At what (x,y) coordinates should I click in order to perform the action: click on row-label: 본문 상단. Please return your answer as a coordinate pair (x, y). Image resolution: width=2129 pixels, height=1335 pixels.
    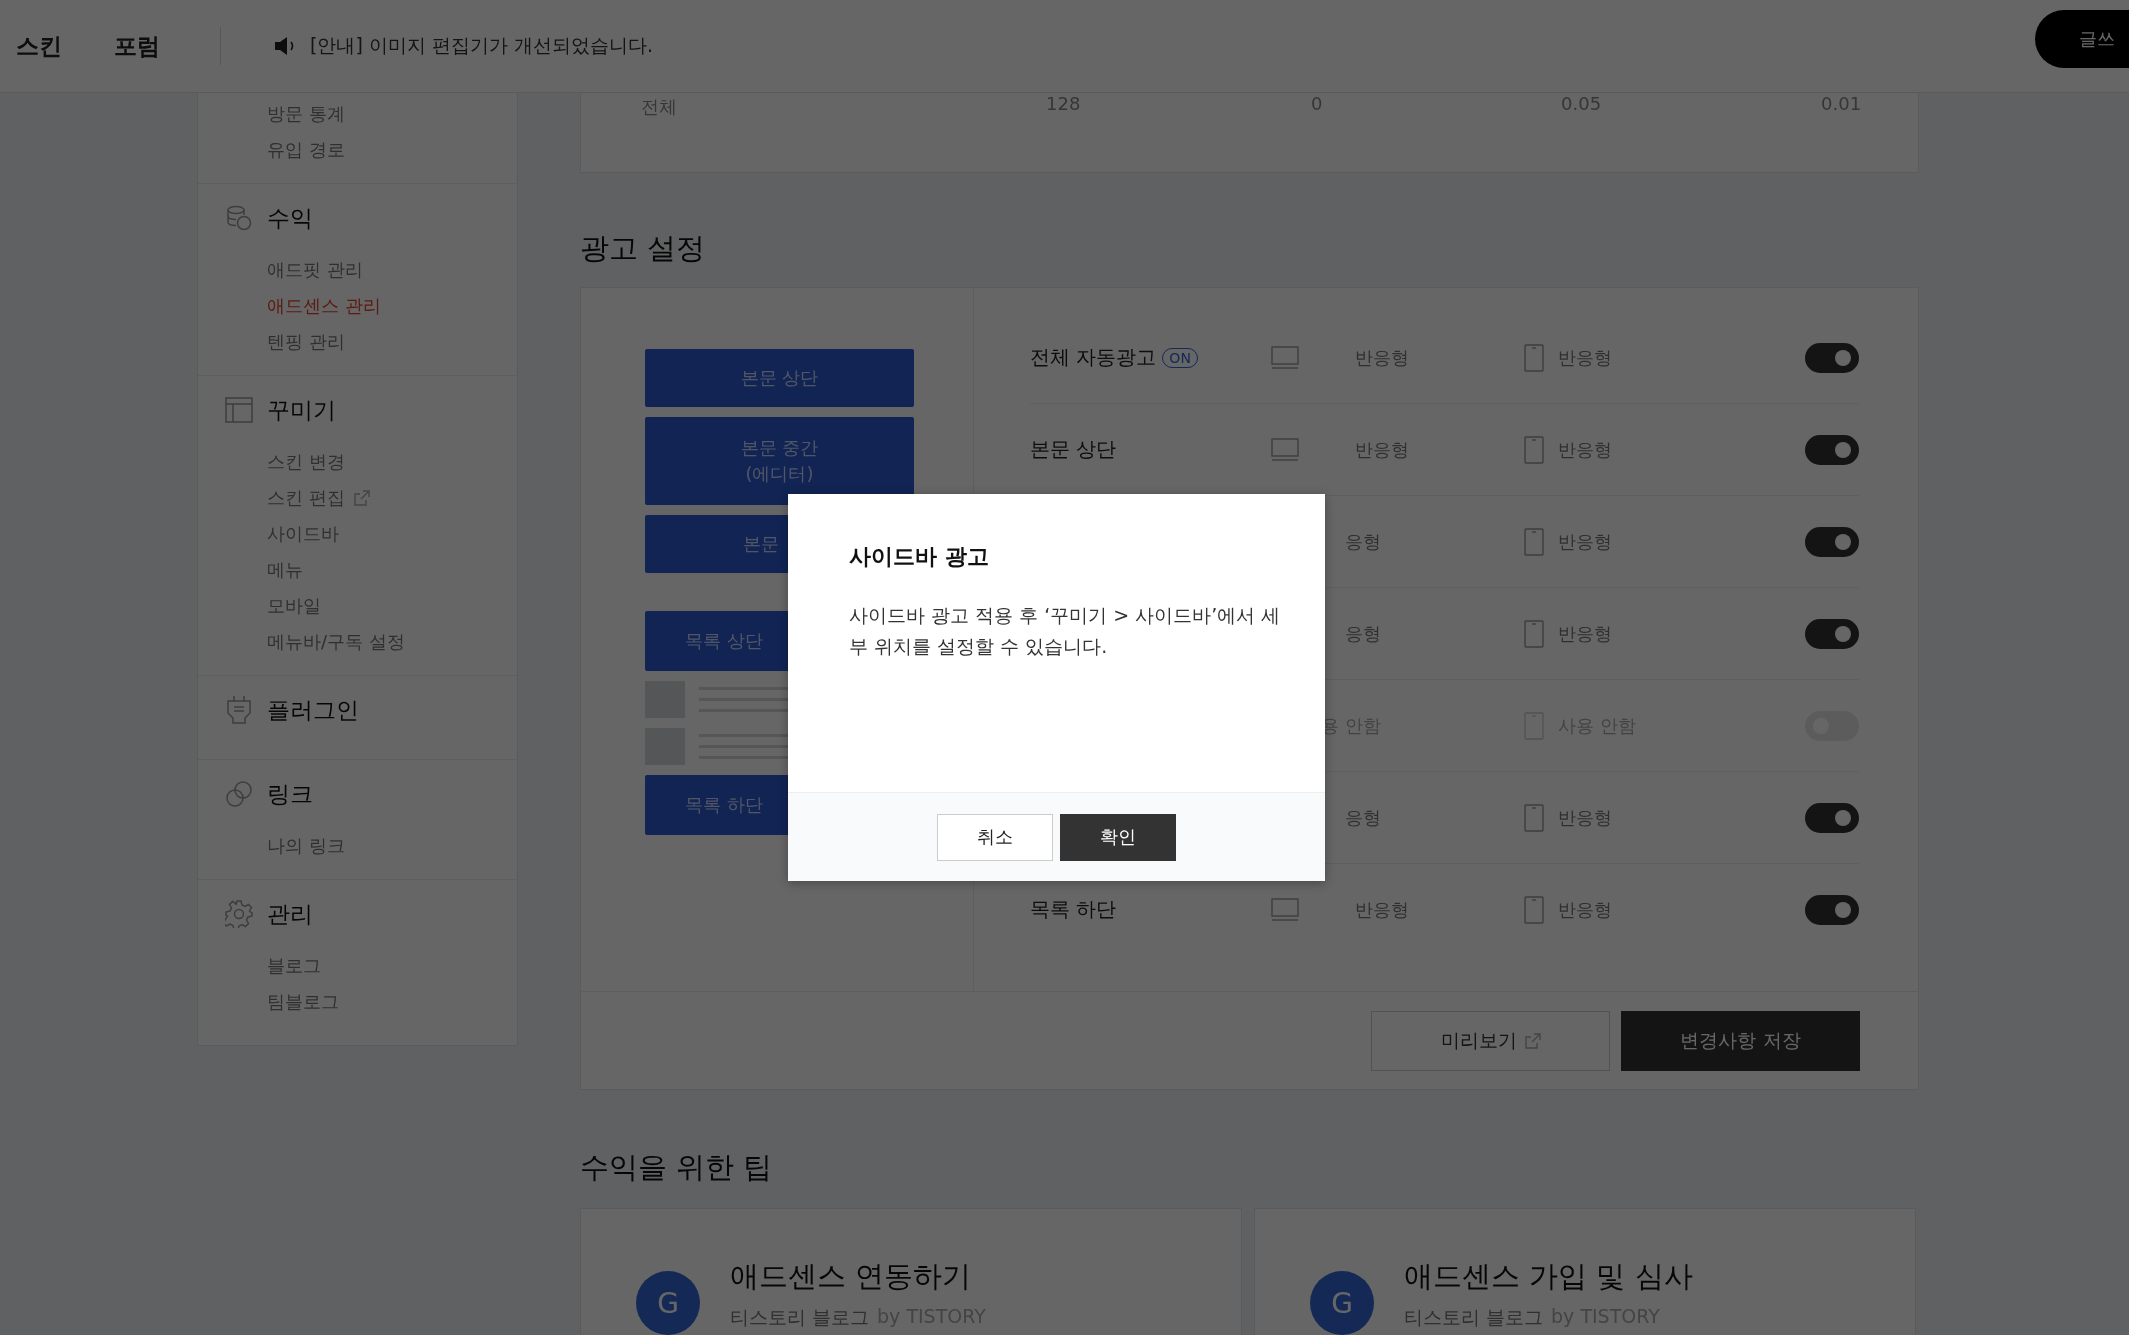
    Looking at the image, I should click on (1073, 449).